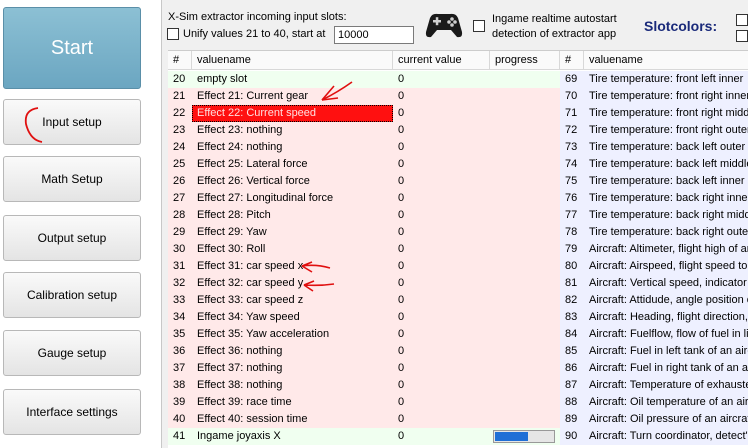 This screenshot has width=748, height=448. I want to click on table-row: 73 Tire temperature: back left outer, so click(654, 147).